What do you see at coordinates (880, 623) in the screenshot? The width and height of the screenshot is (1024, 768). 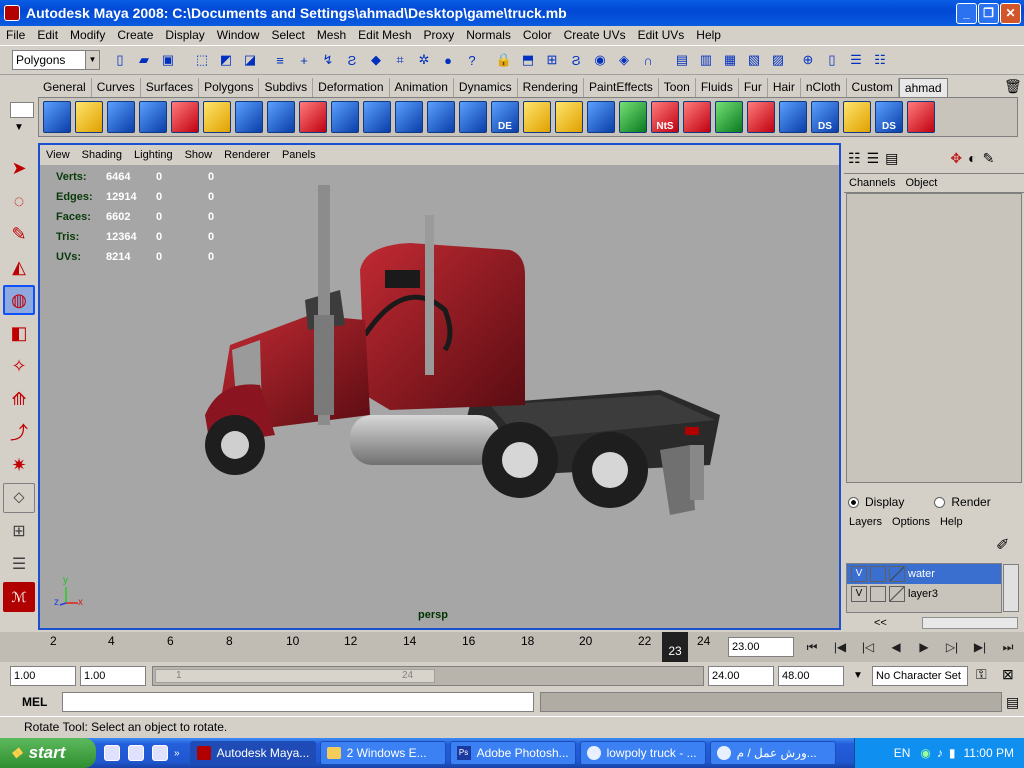 I see `scroll-left-label: <<` at bounding box center [880, 623].